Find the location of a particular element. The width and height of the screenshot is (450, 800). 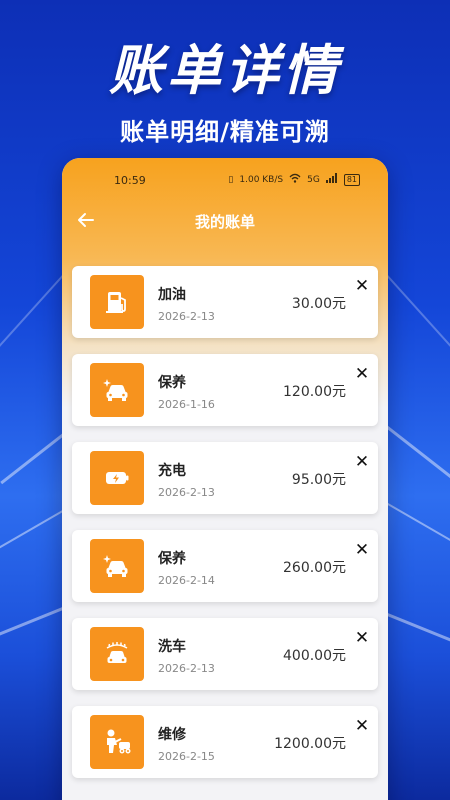

bill-date: 2026-2-14 is located at coordinates (186, 580).